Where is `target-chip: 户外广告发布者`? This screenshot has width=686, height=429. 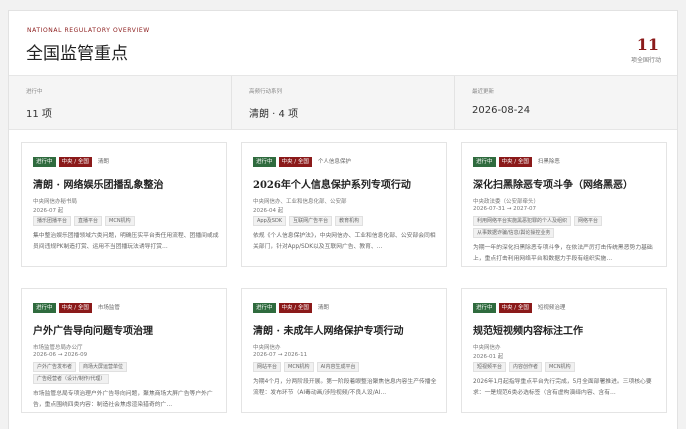
target-chip: 户外广告发布者 is located at coordinates (55, 367).